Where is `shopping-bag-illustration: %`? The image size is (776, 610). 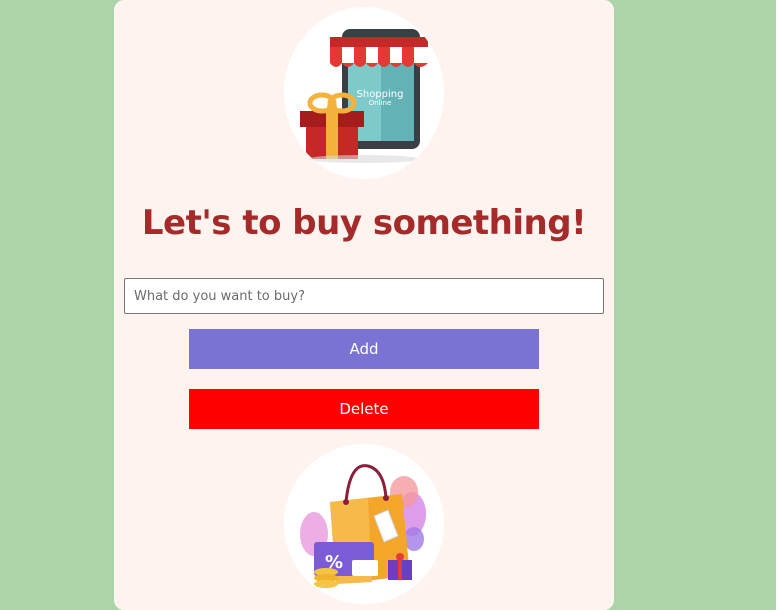
shopping-bag-illustration: % is located at coordinates (364, 524).